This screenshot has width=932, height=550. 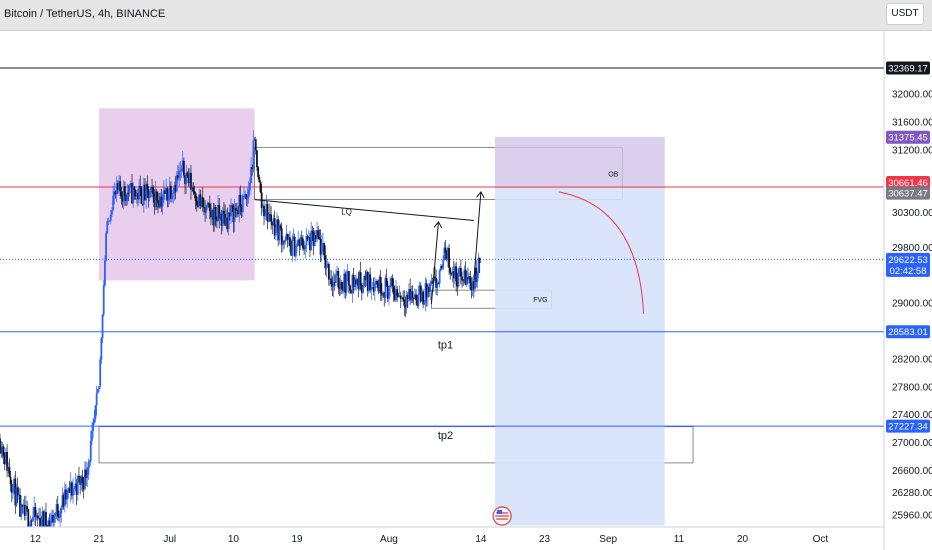 What do you see at coordinates (445, 436) in the screenshot?
I see `annotation-tp2: tp2` at bounding box center [445, 436].